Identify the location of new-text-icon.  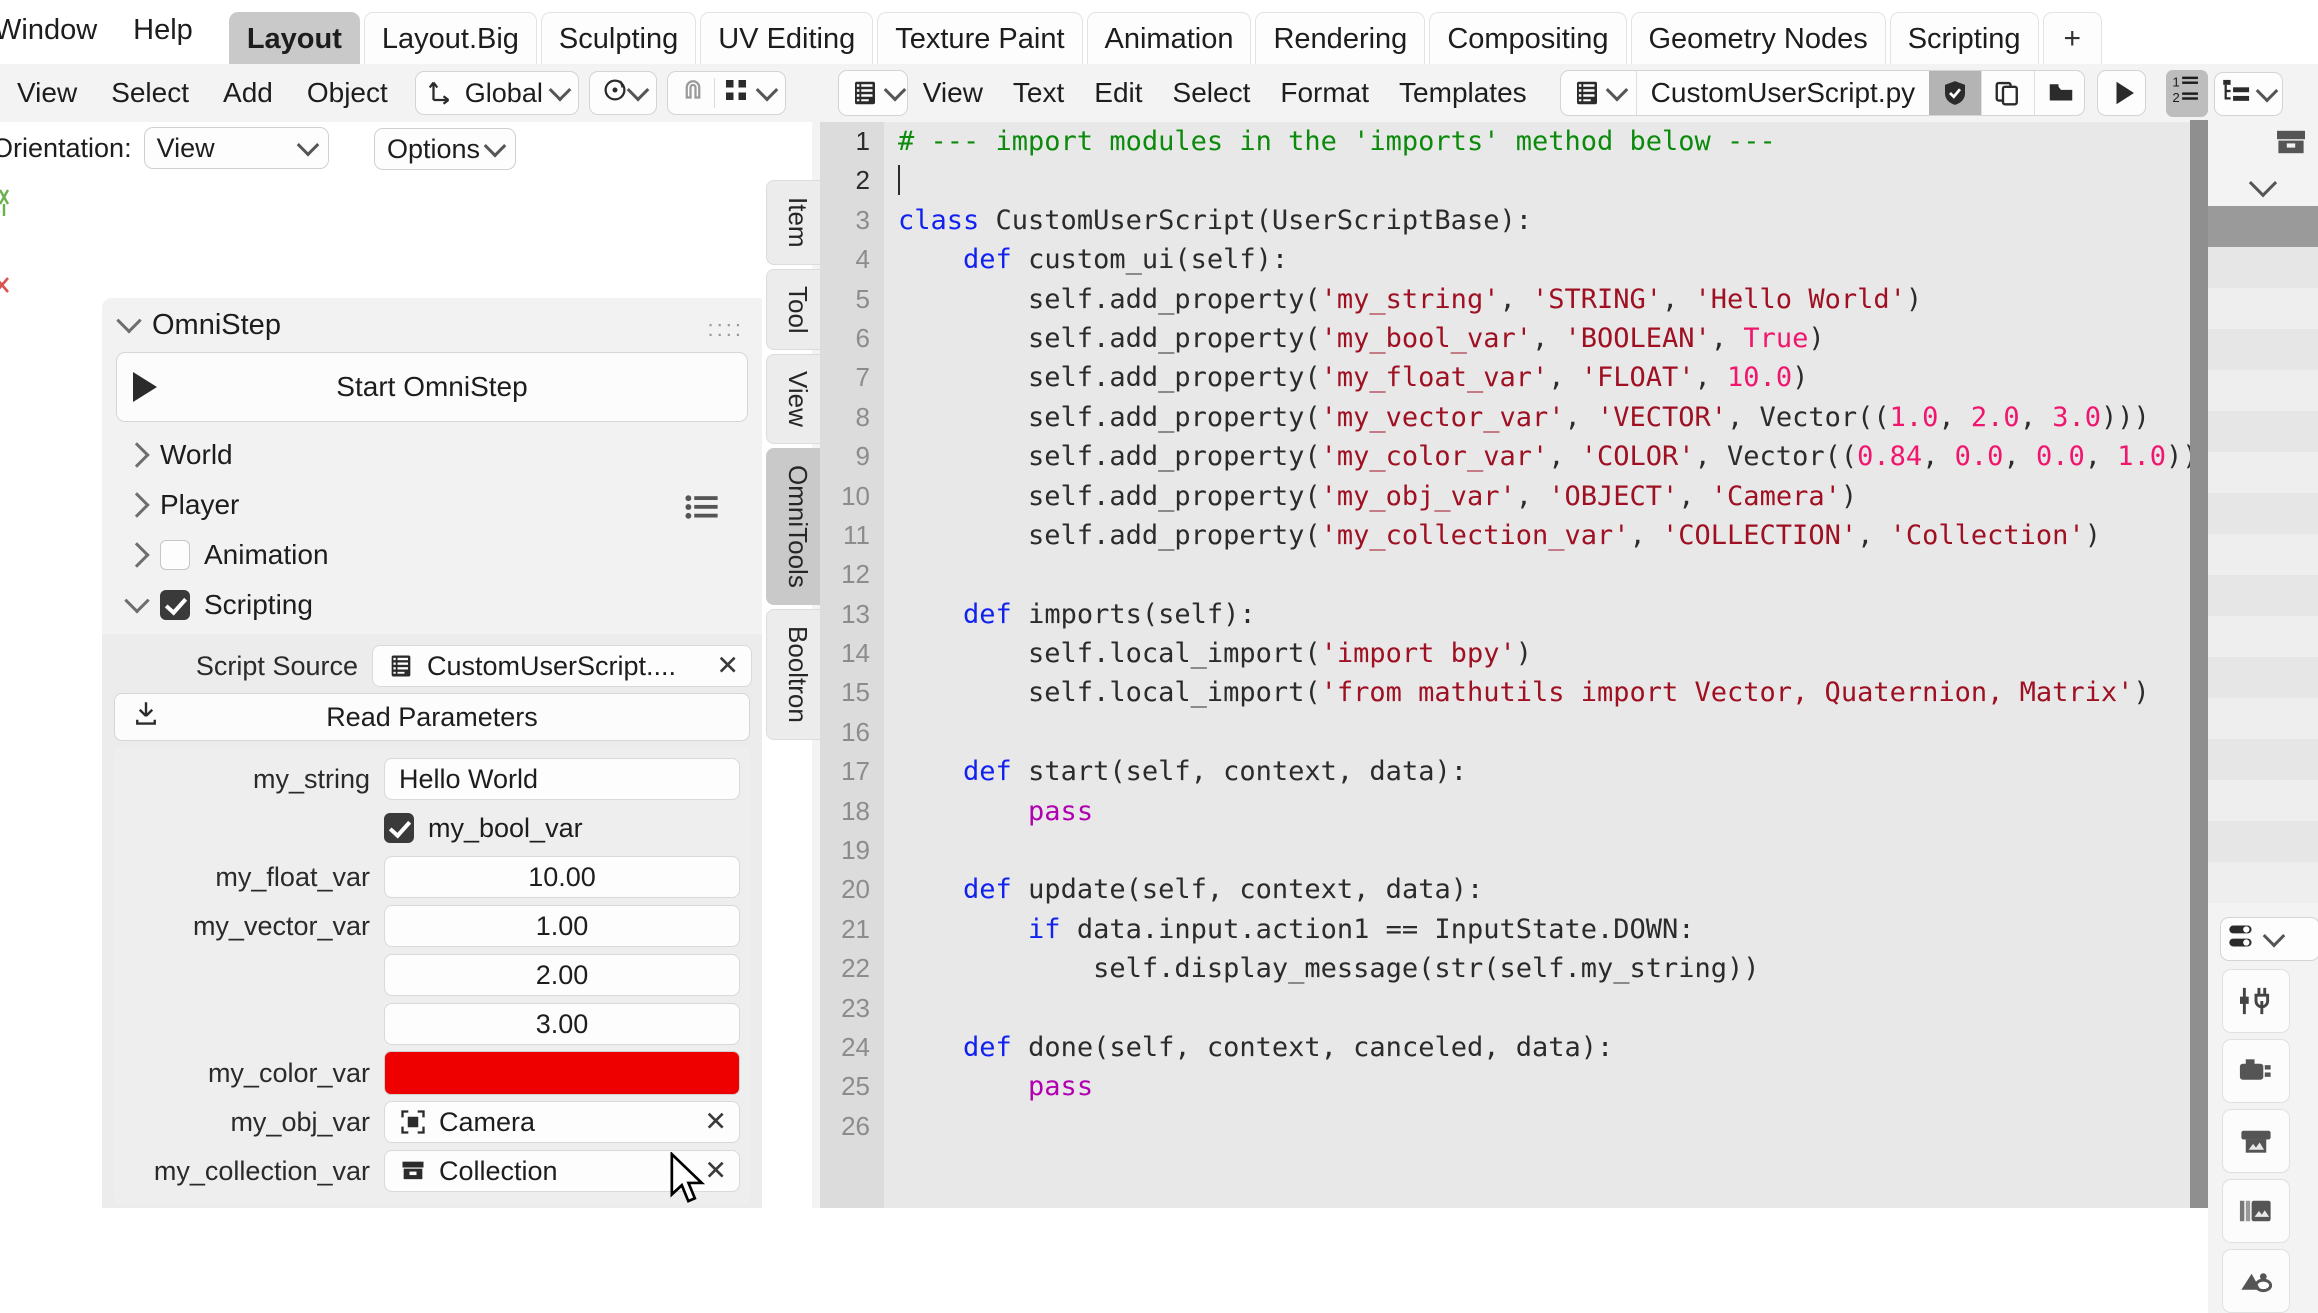
(2009, 93).